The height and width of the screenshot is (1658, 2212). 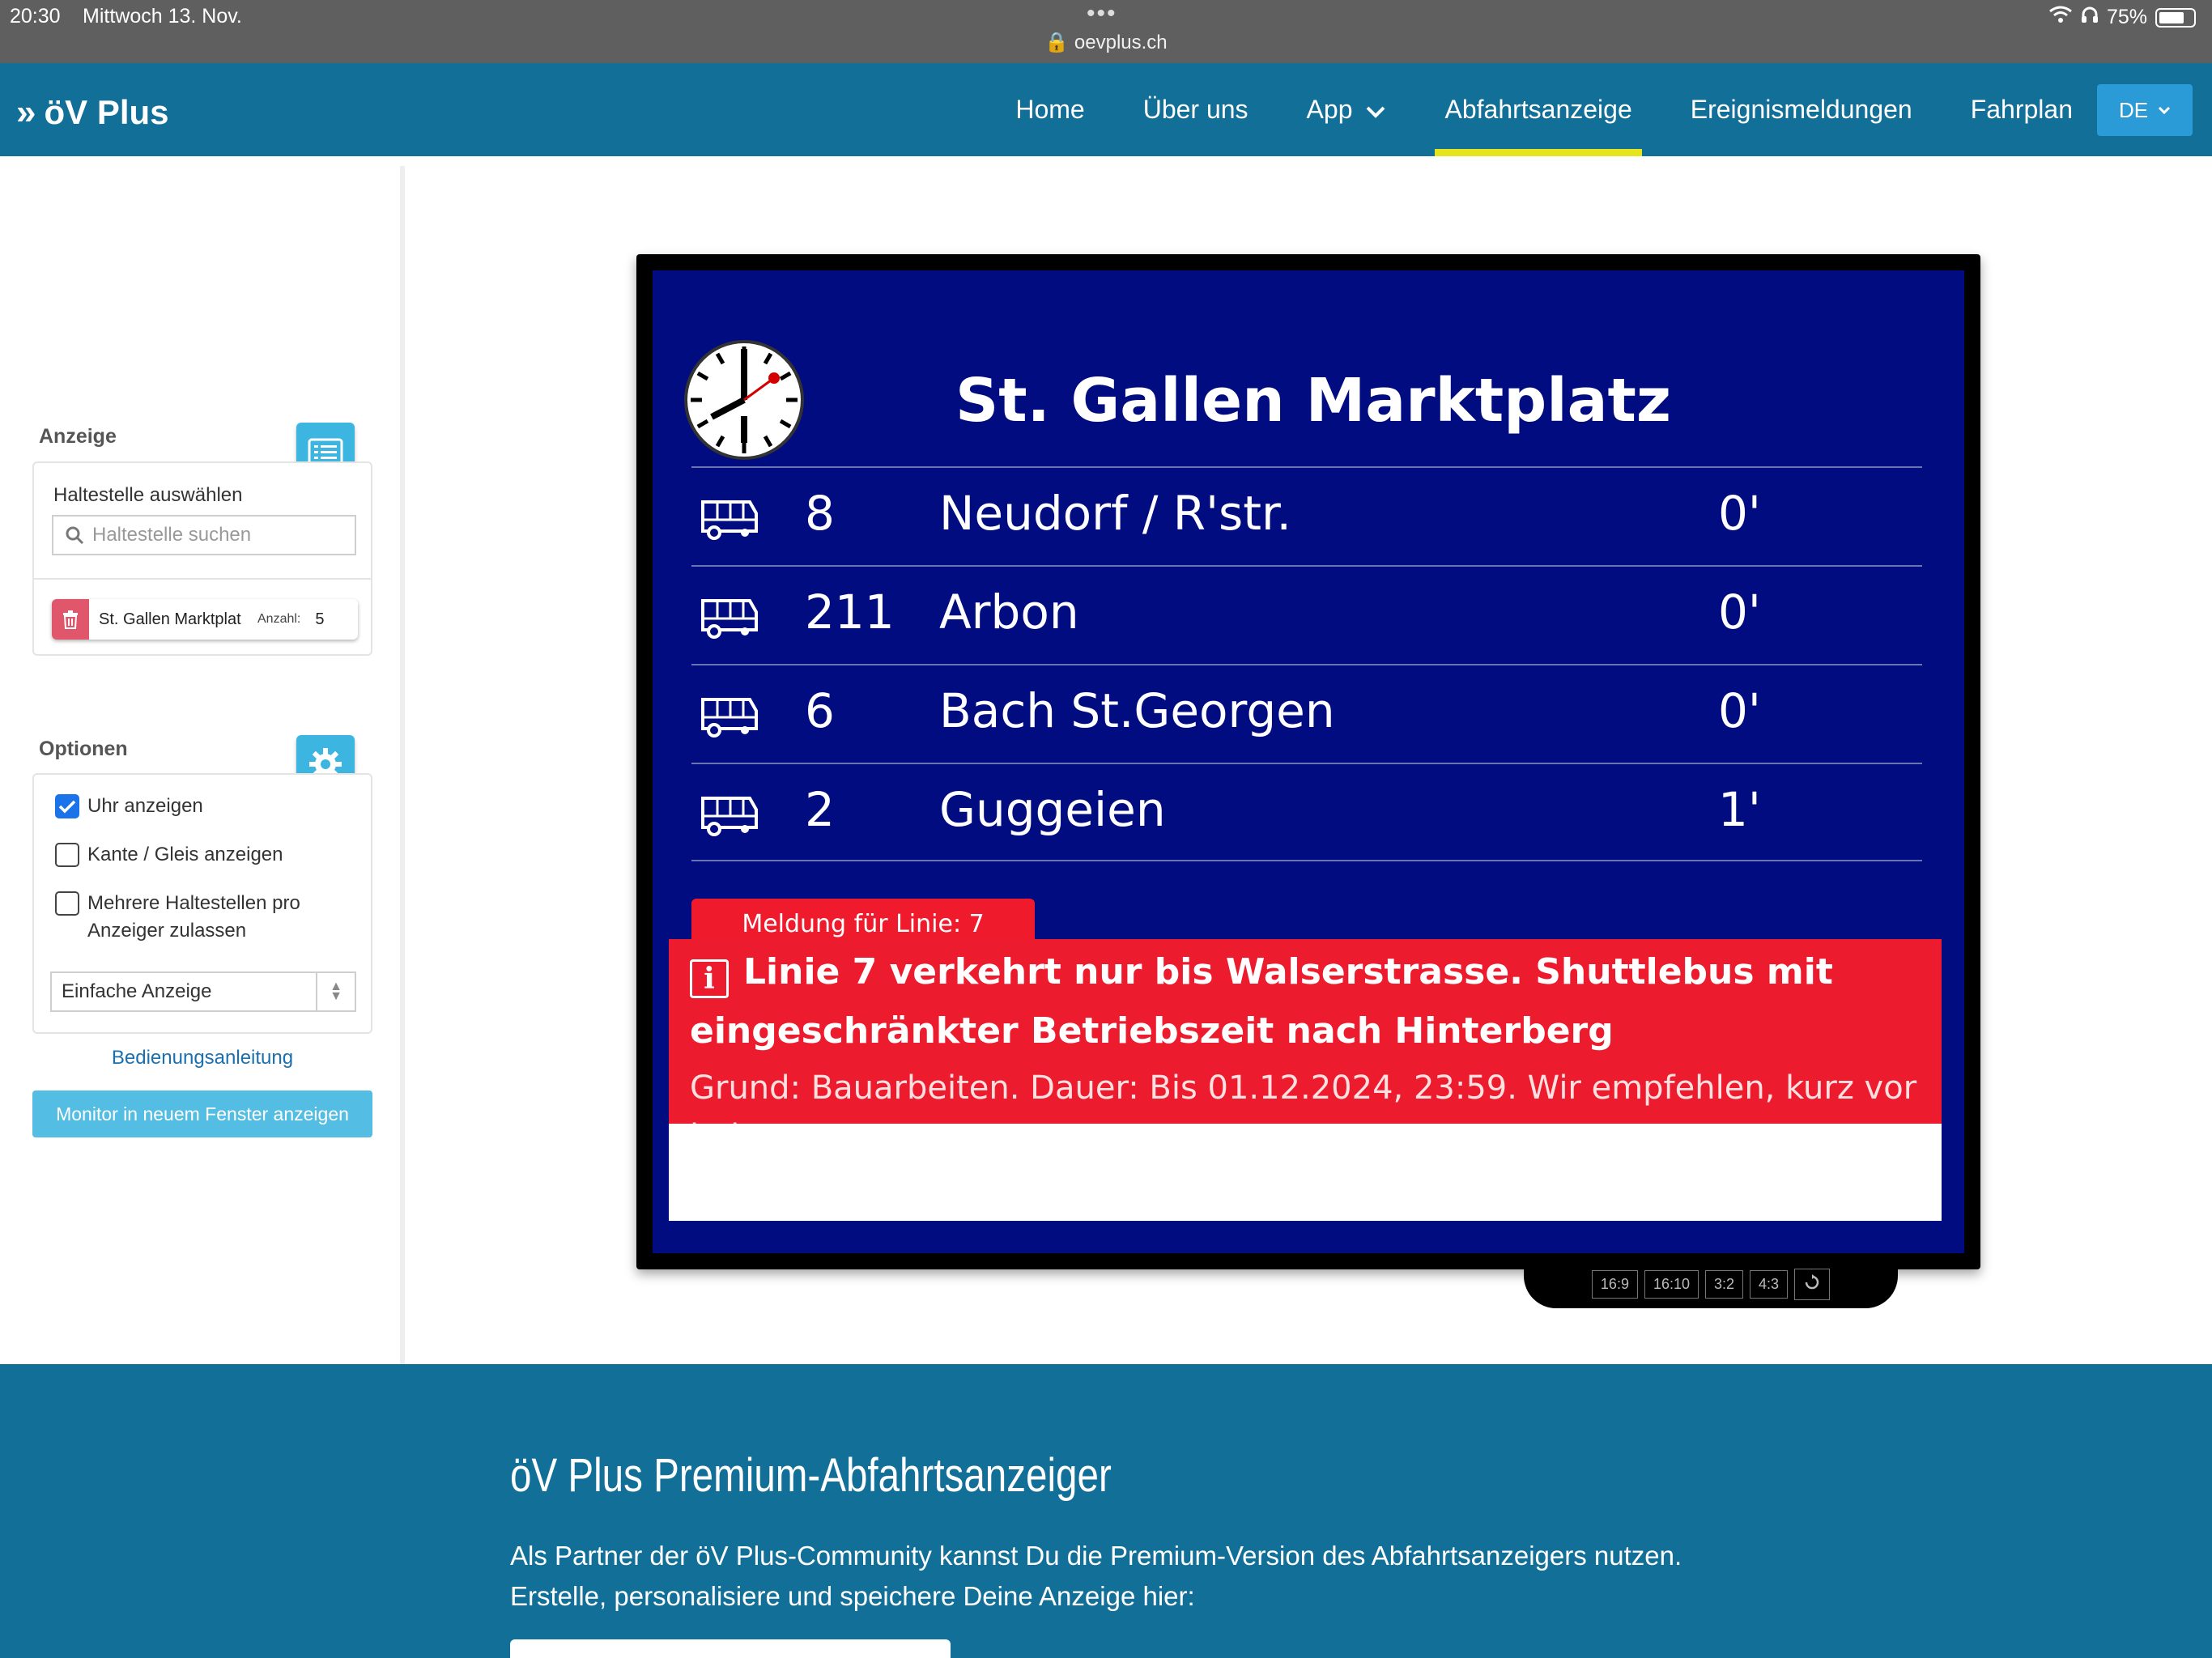 I want to click on rotate-icon, so click(x=1813, y=1284).